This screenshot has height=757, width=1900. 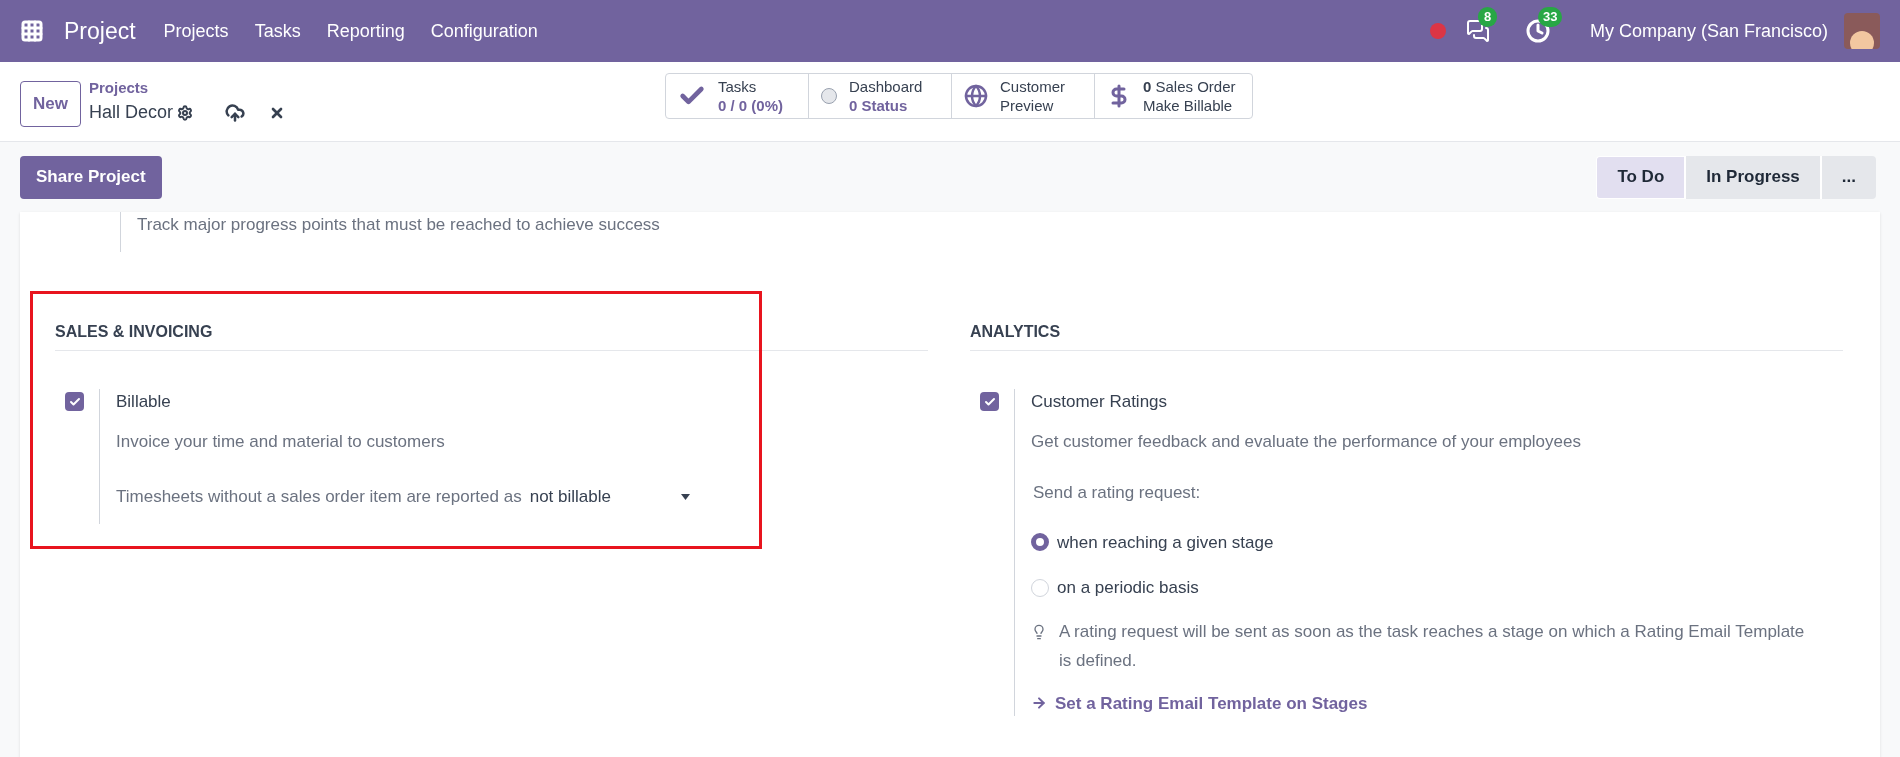 I want to click on menu-item: Configuration, so click(x=484, y=31).